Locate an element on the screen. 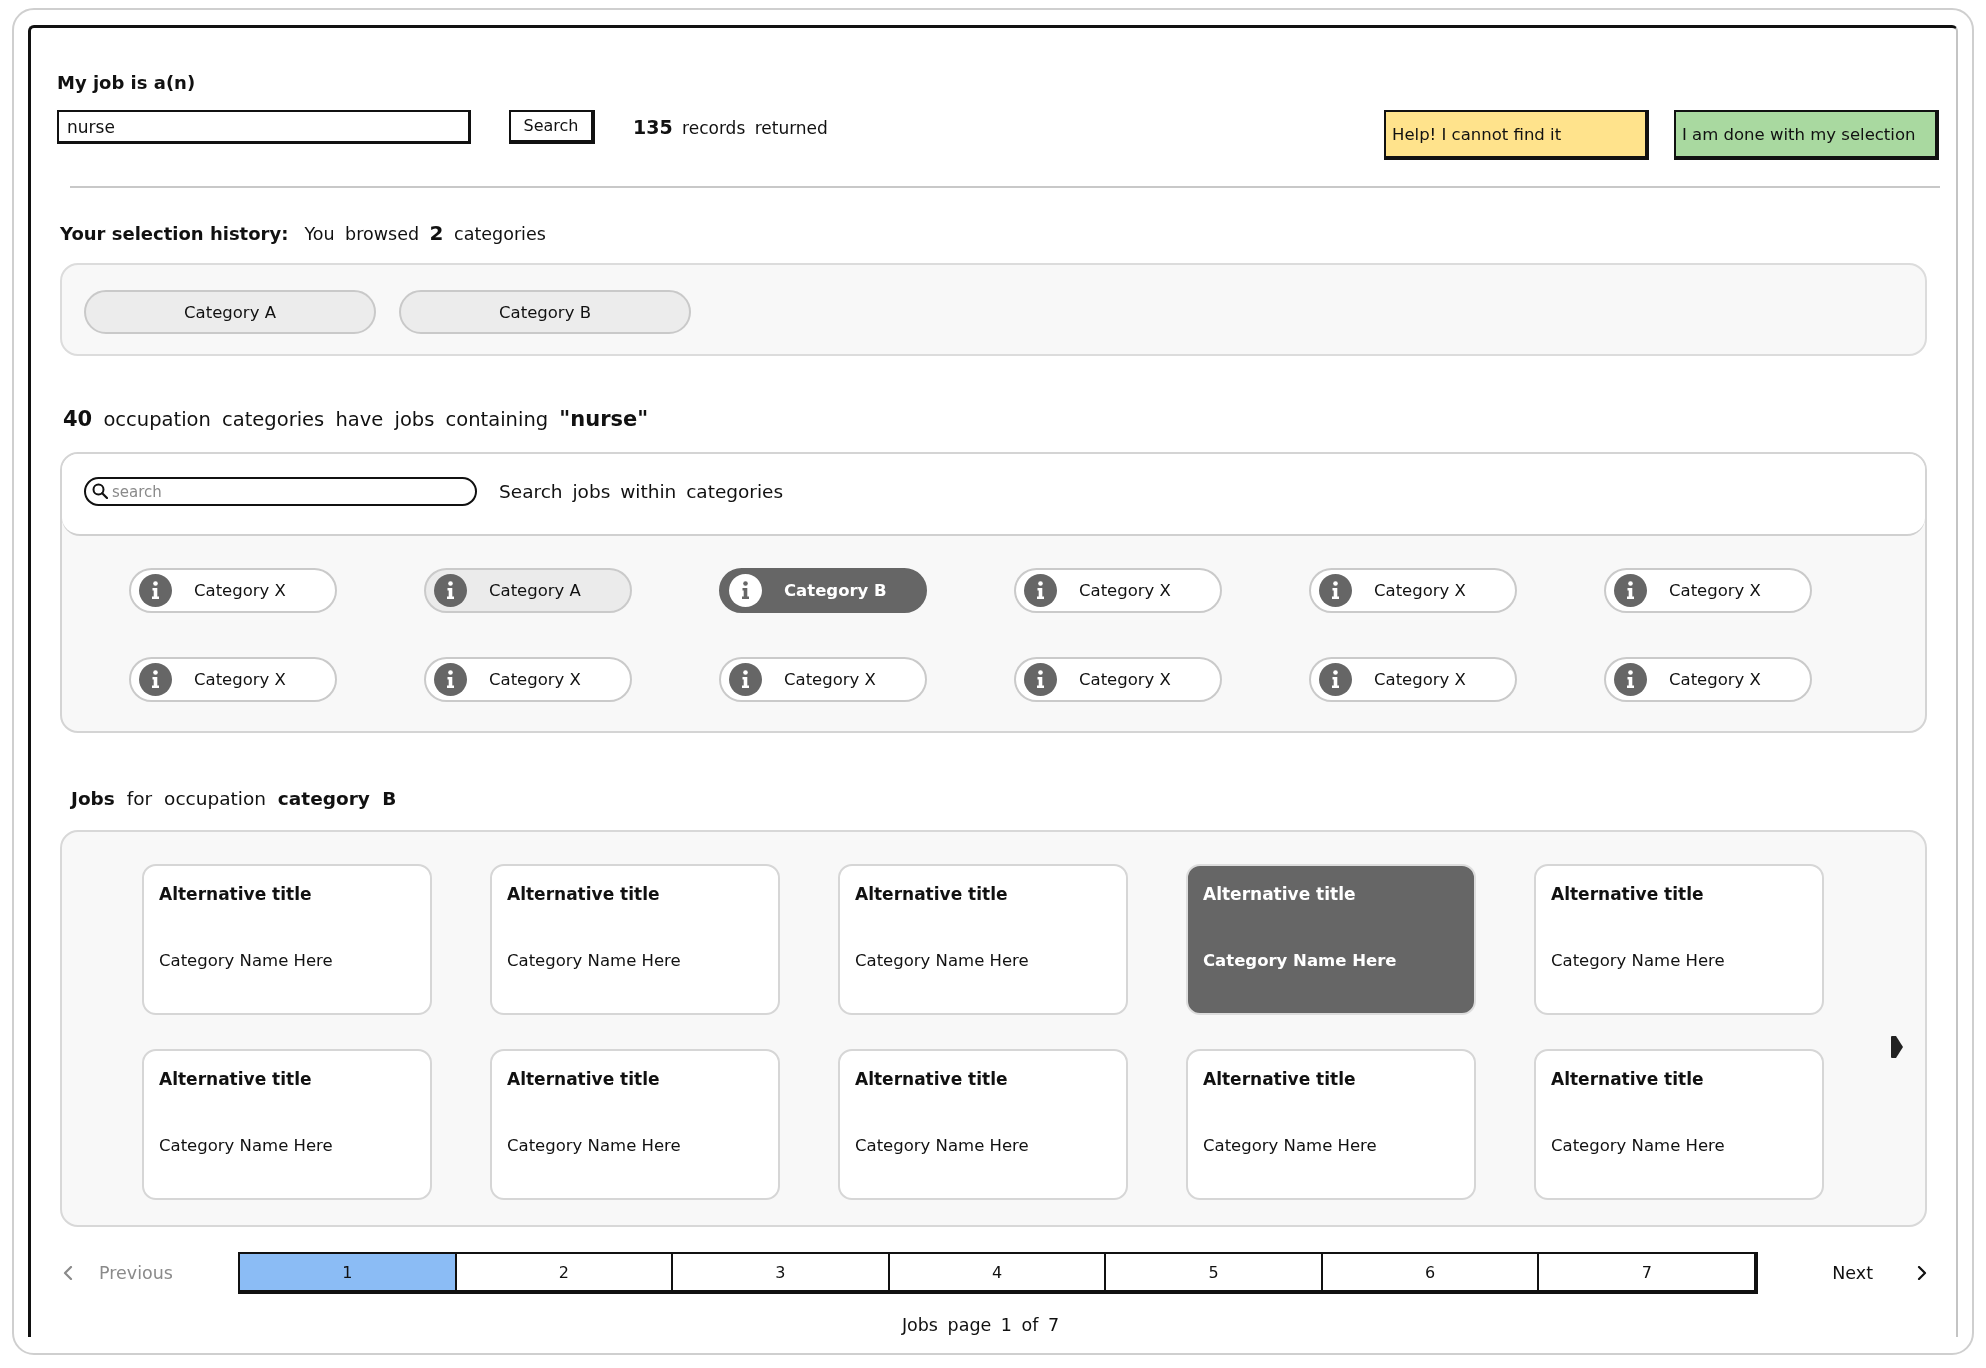 This screenshot has width=1986, height=1368. next-button: Next is located at coordinates (1879, 1273).